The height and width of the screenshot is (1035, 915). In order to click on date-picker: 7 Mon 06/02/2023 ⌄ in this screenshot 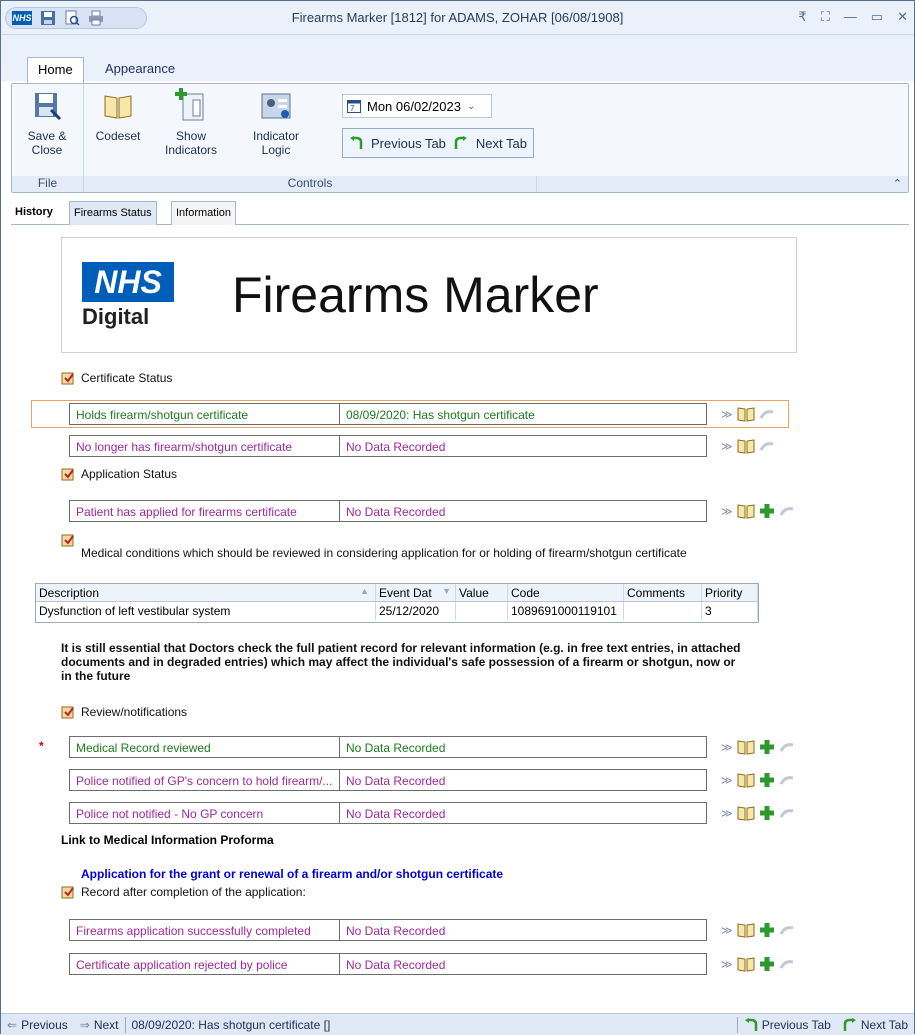, I will do `click(417, 106)`.